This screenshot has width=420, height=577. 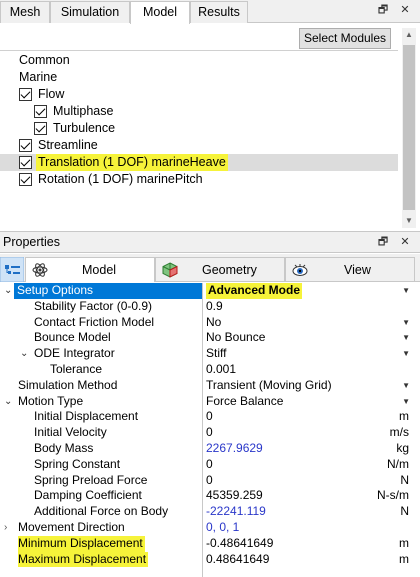 I want to click on property-value: 45359.259, so click(x=234, y=496).